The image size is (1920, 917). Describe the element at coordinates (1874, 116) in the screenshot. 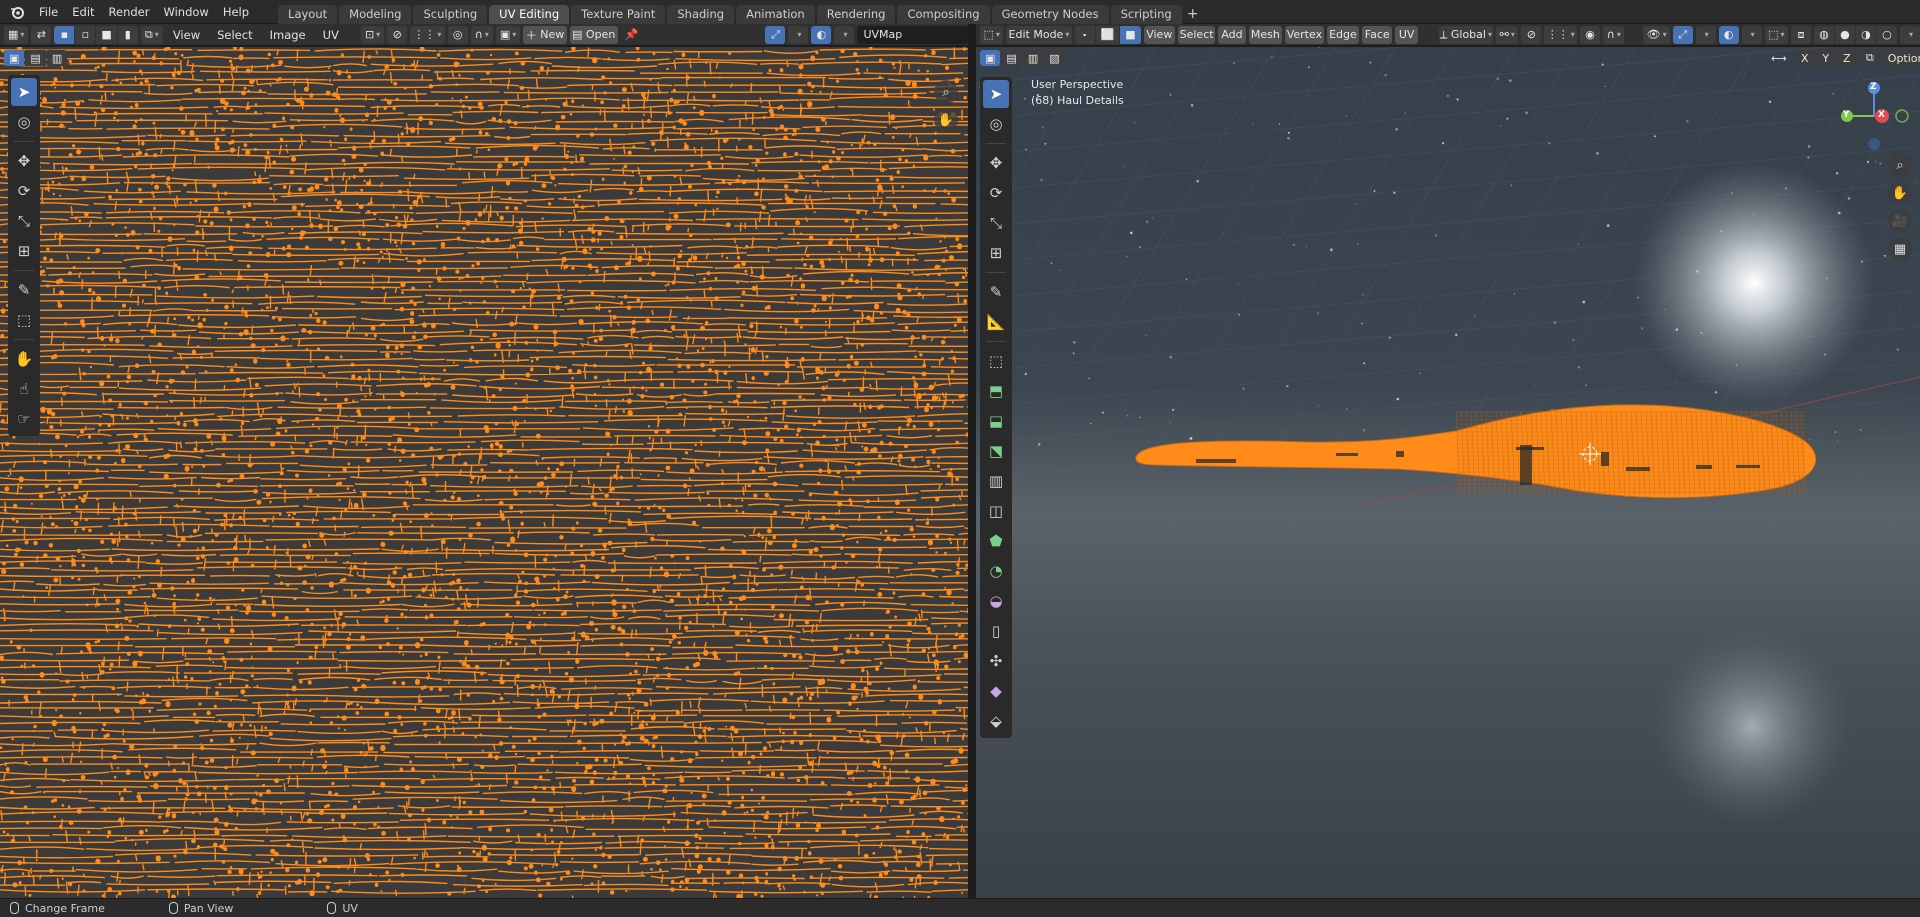

I see `axis-gizmo: Z Y X` at that location.